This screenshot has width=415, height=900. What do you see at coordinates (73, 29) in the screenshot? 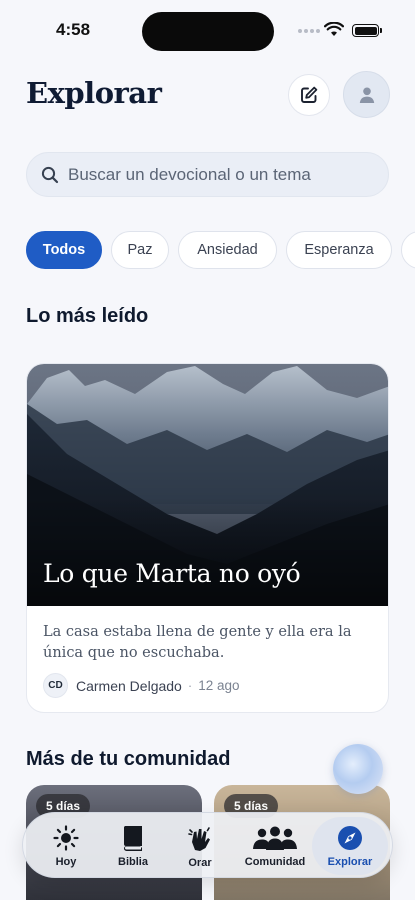
I see `status-time: 4:58` at bounding box center [73, 29].